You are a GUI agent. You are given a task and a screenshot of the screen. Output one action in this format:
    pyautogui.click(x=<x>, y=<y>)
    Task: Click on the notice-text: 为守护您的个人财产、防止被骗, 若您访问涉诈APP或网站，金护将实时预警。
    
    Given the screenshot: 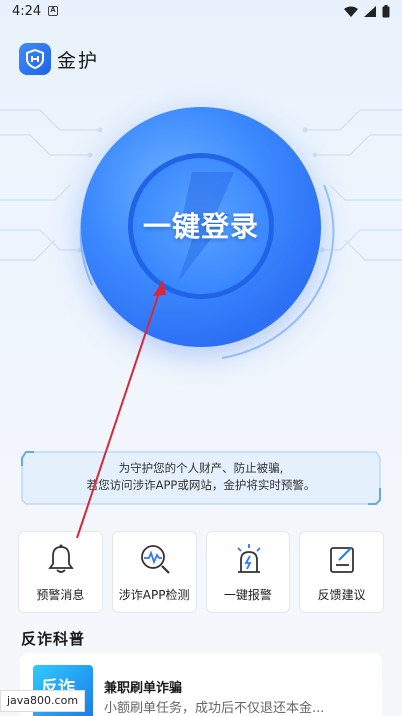 What is the action you would take?
    pyautogui.click(x=201, y=477)
    